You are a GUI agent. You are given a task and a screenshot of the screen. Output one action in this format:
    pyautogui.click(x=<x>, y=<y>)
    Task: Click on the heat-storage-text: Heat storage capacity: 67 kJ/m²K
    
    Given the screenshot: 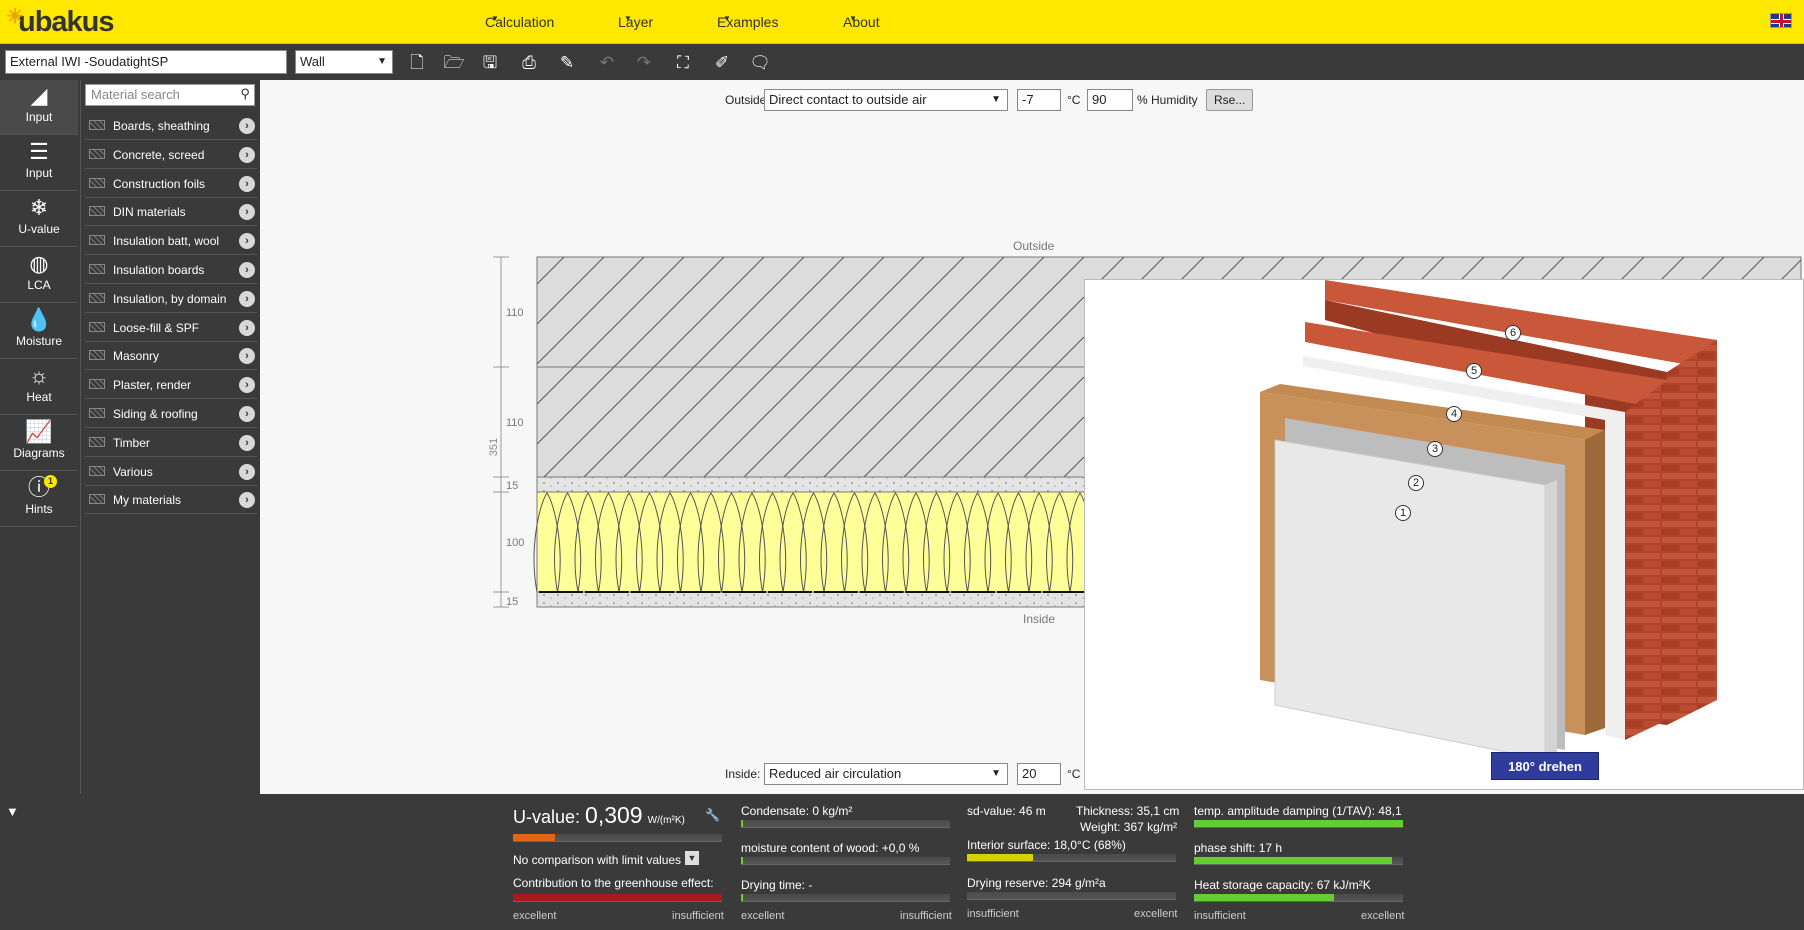 What is the action you would take?
    pyautogui.click(x=1282, y=885)
    